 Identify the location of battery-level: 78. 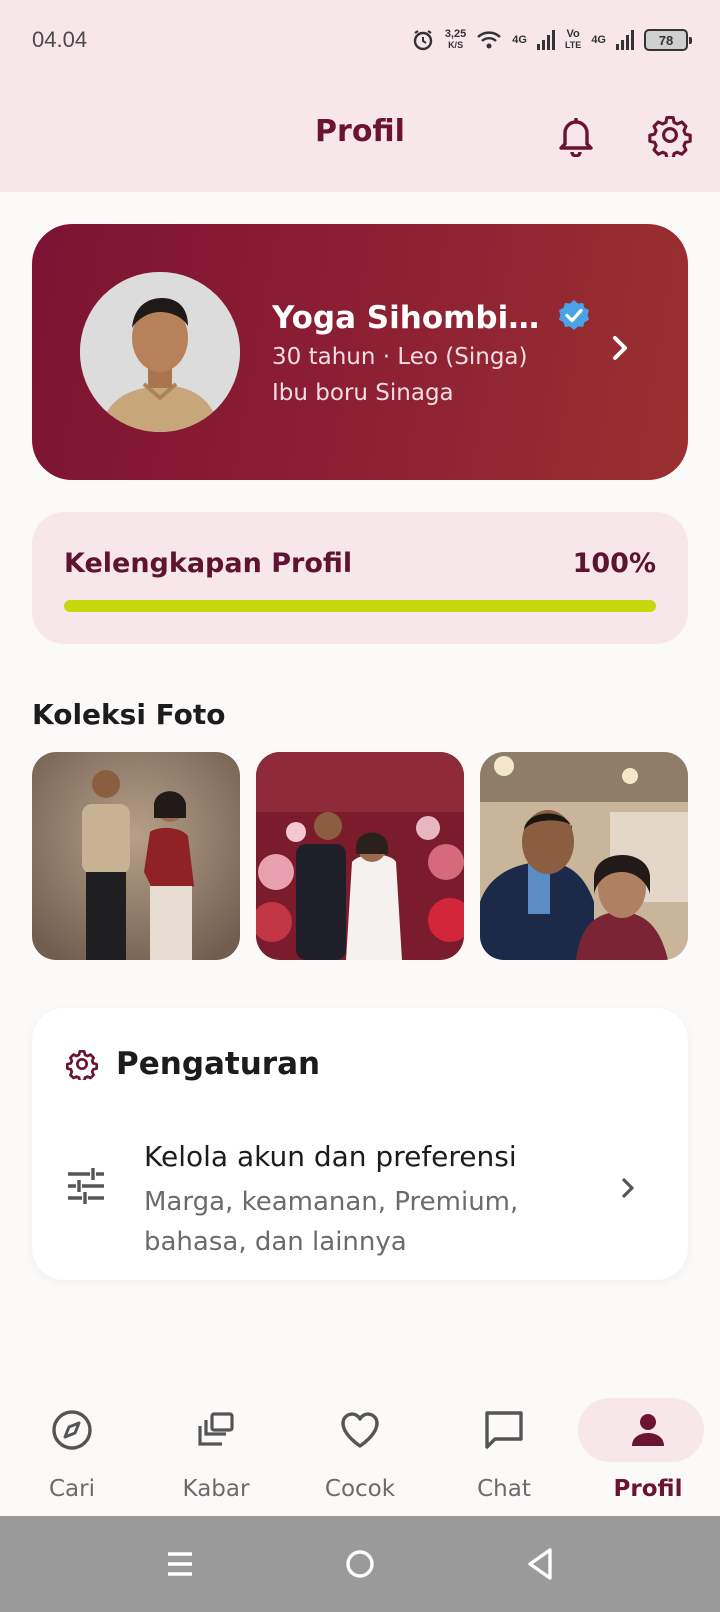
(666, 40).